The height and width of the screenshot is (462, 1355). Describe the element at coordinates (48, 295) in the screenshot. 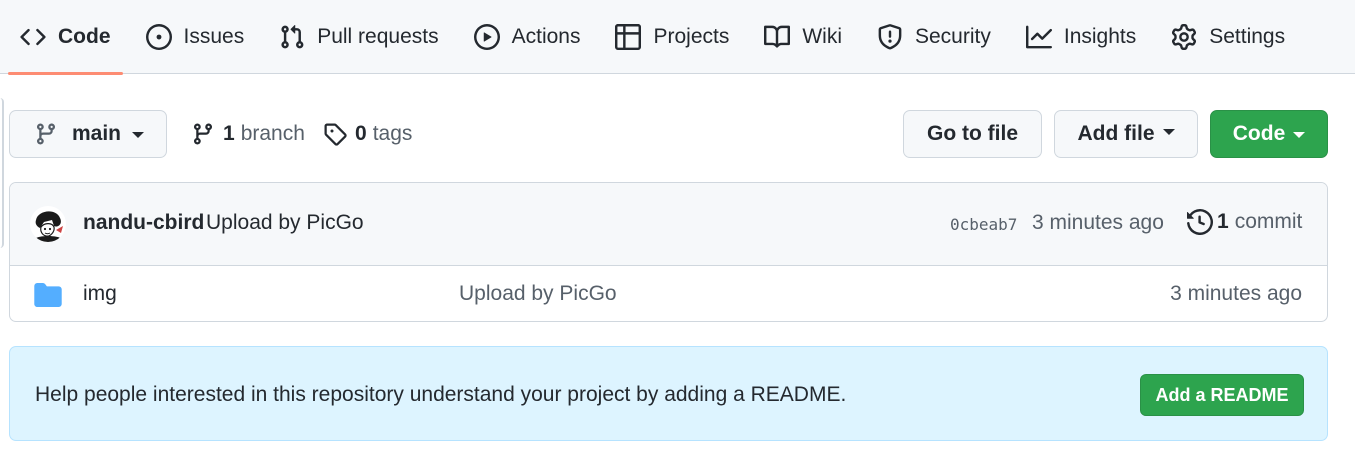

I see `folder-icon` at that location.